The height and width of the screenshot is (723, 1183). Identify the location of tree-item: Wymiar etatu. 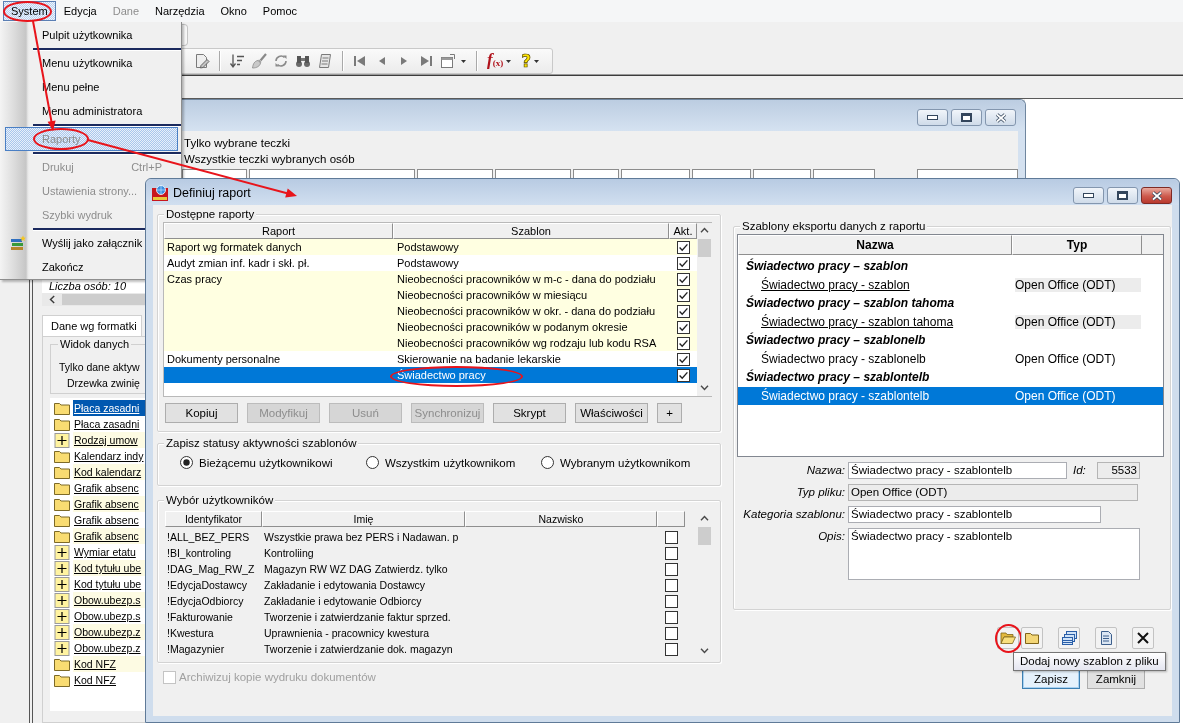
(109, 552).